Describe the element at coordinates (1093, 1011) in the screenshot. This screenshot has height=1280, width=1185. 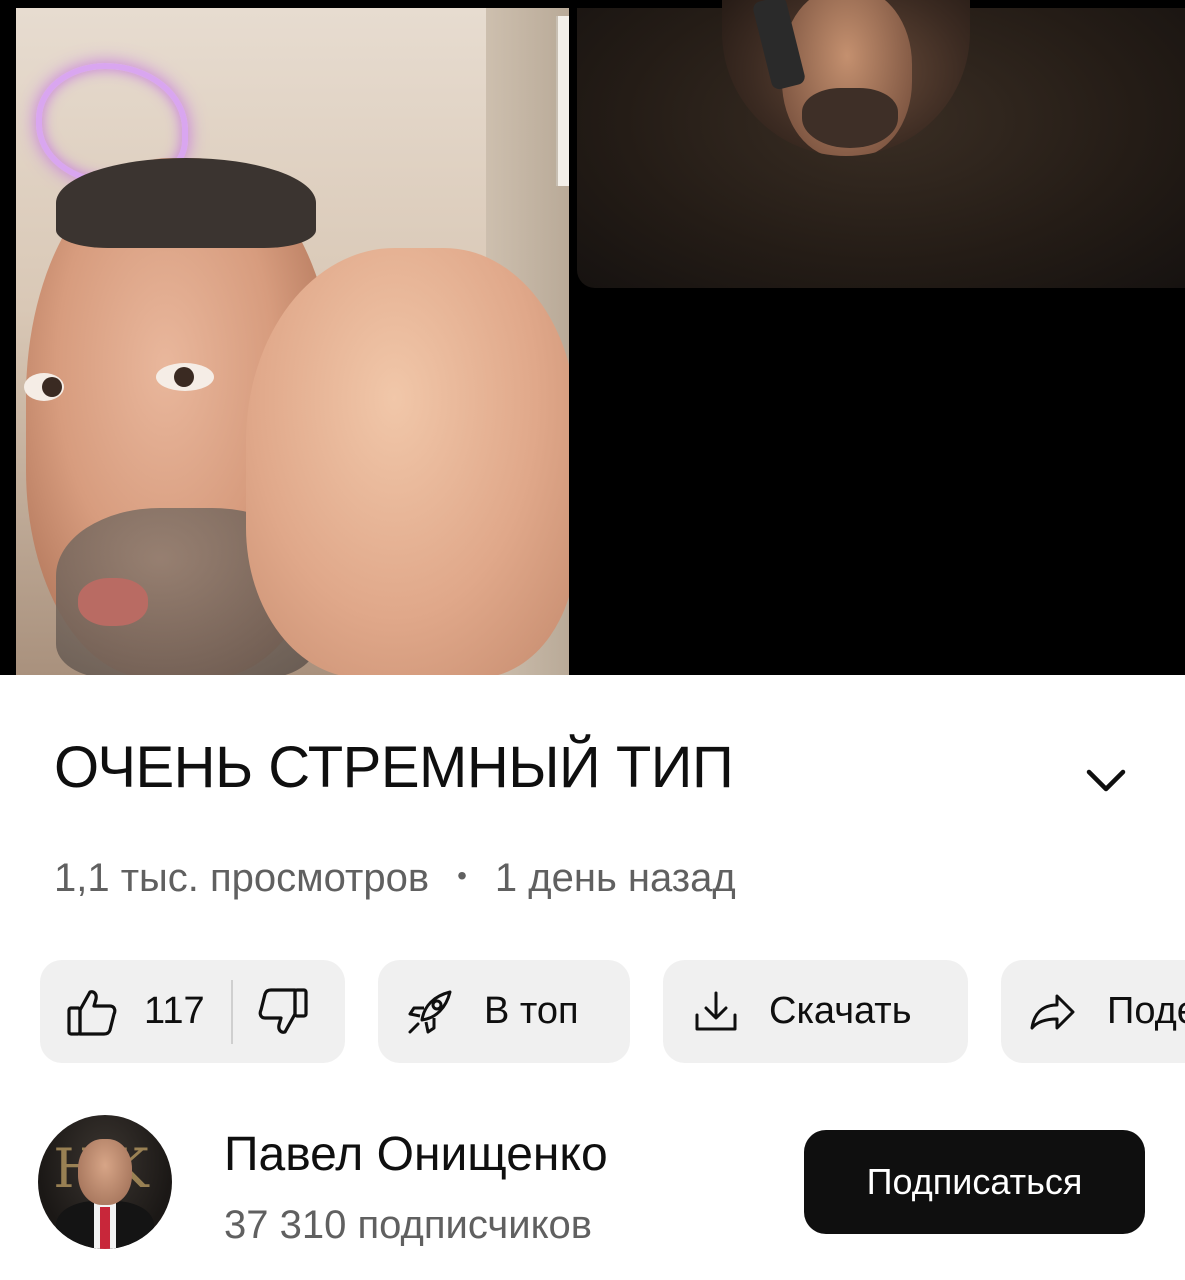
I see `share-button: Поде` at that location.